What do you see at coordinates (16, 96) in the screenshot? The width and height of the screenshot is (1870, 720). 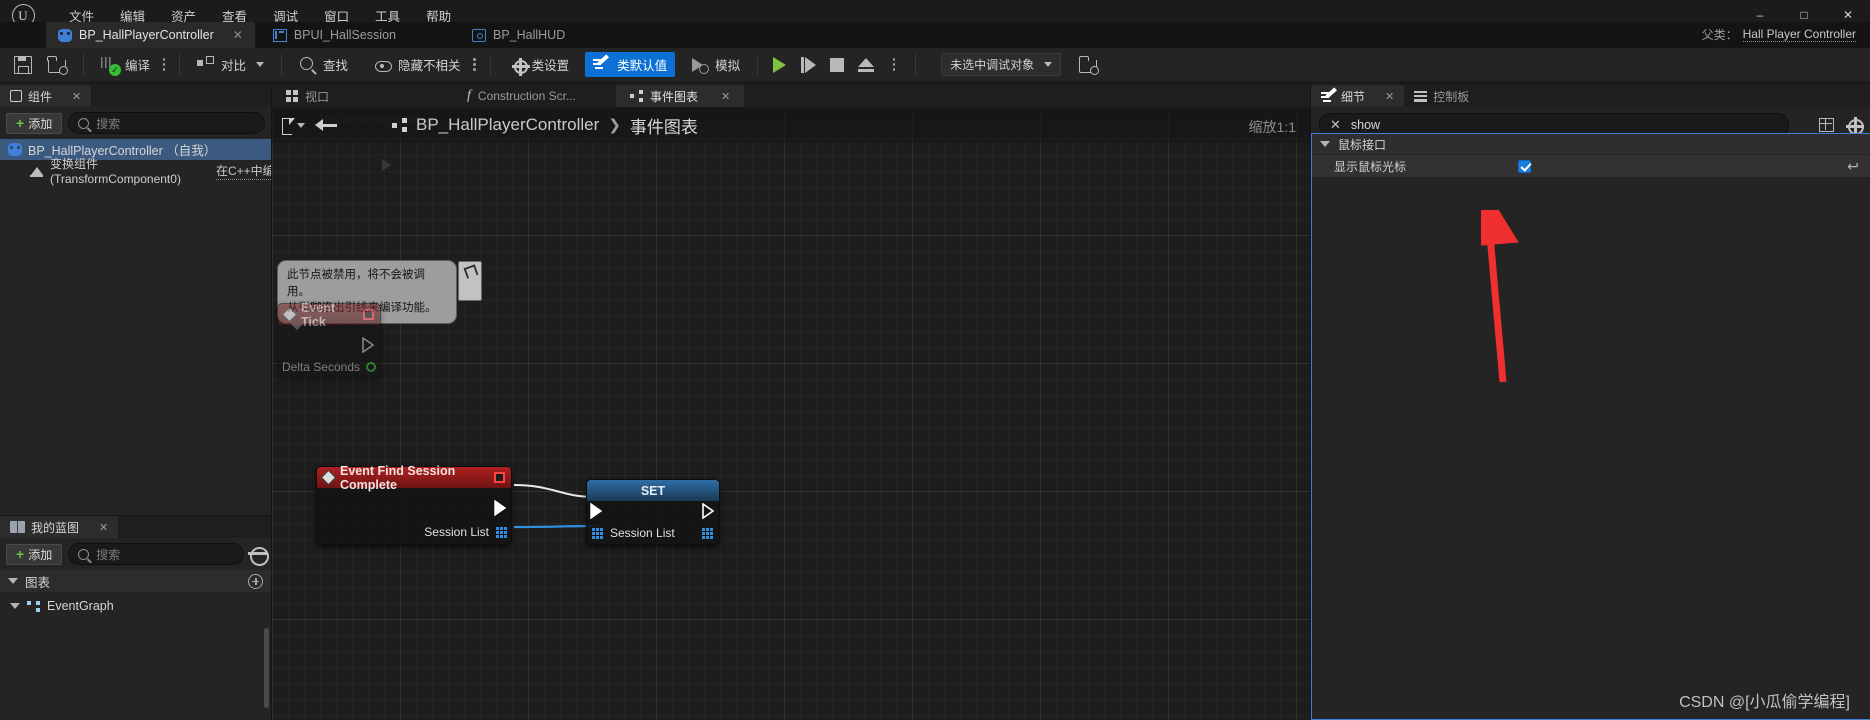 I see `components-icon` at bounding box center [16, 96].